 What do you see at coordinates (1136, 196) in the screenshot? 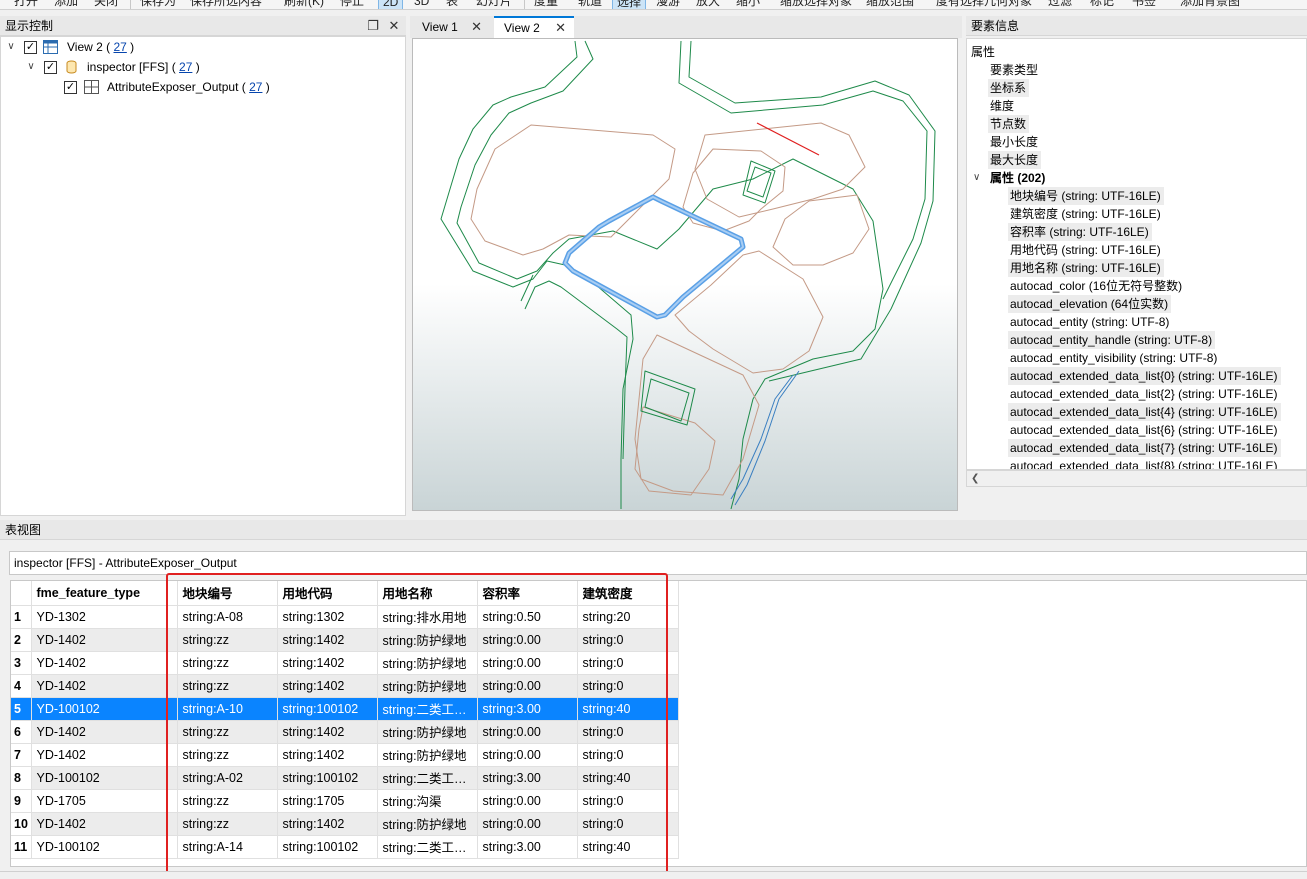
I see `list-item: 地块编号 (string: UTF-16LE)` at bounding box center [1136, 196].